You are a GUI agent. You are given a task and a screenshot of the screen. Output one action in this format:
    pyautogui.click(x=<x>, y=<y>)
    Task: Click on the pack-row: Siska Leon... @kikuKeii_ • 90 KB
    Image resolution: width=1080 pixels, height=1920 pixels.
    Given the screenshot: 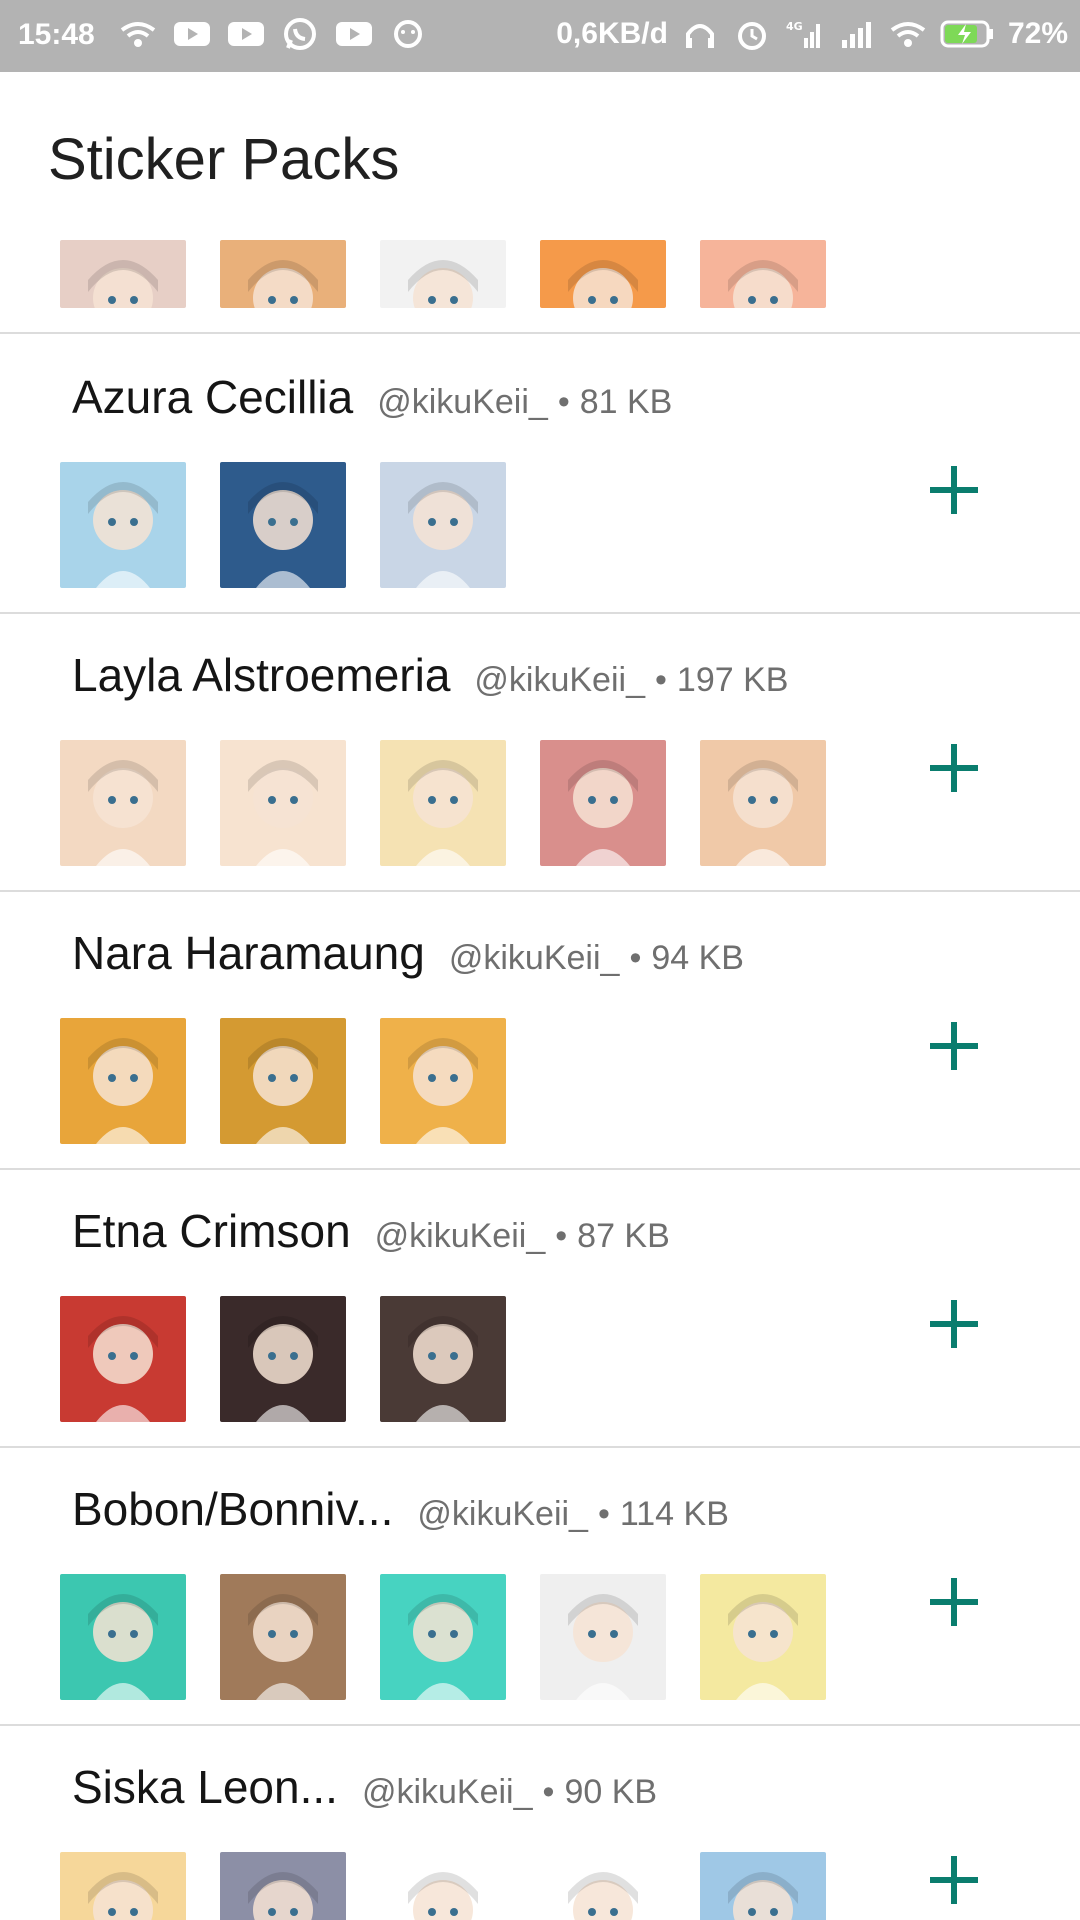 What is the action you would take?
    pyautogui.click(x=540, y=1823)
    